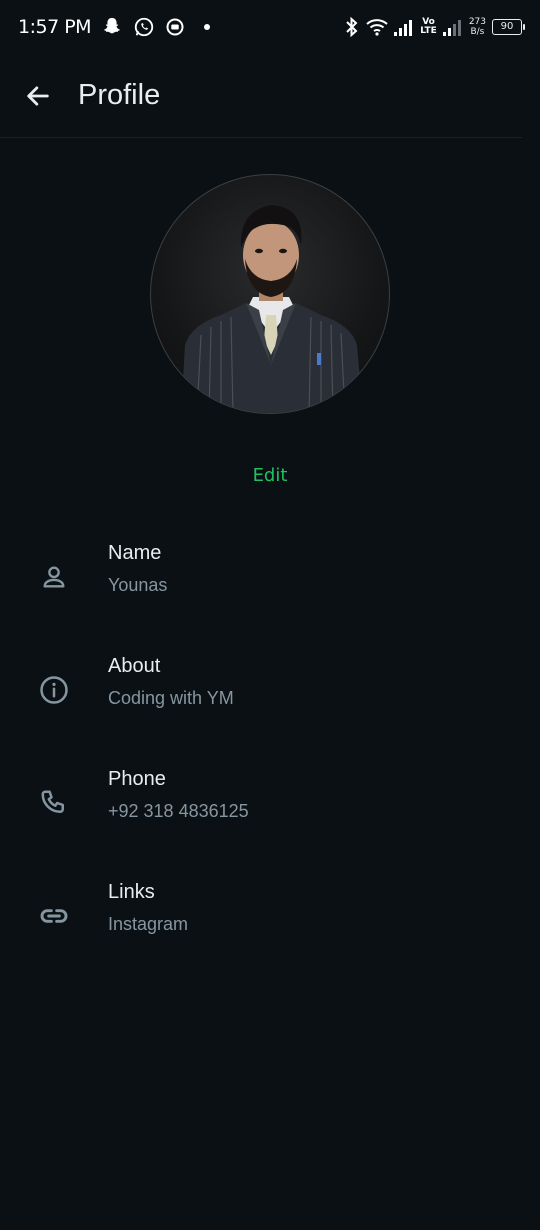  I want to click on profile-photo-image, so click(272, 309).